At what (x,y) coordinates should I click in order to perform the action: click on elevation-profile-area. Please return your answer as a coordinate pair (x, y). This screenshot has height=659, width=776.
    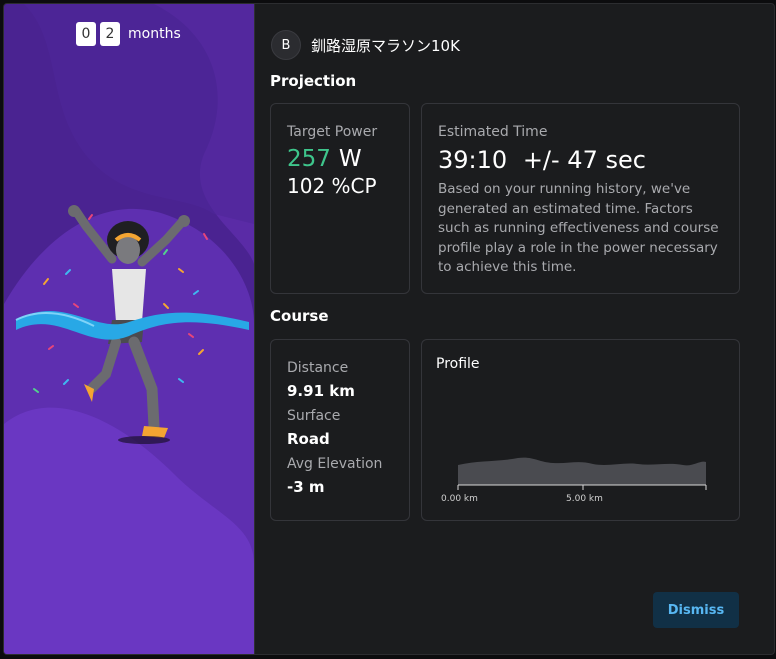
    Looking at the image, I should click on (582, 471).